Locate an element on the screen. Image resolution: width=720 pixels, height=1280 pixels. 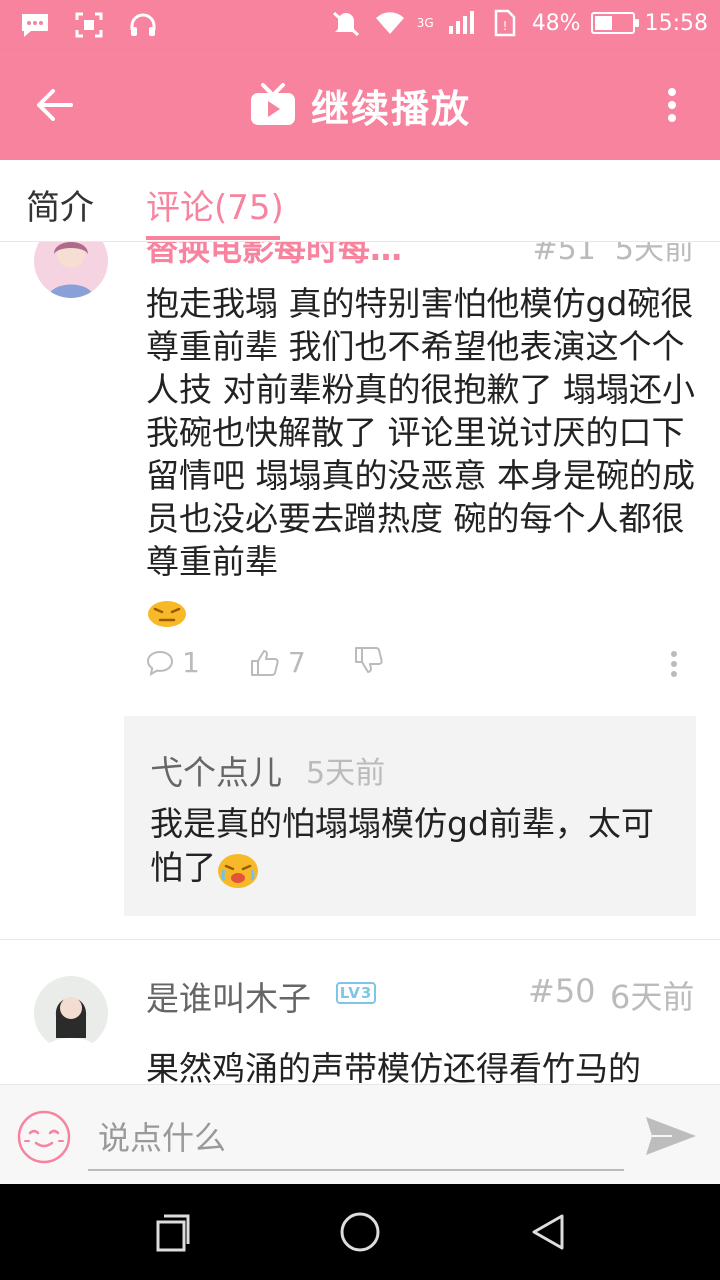
emoji-button is located at coordinates (44, 1137).